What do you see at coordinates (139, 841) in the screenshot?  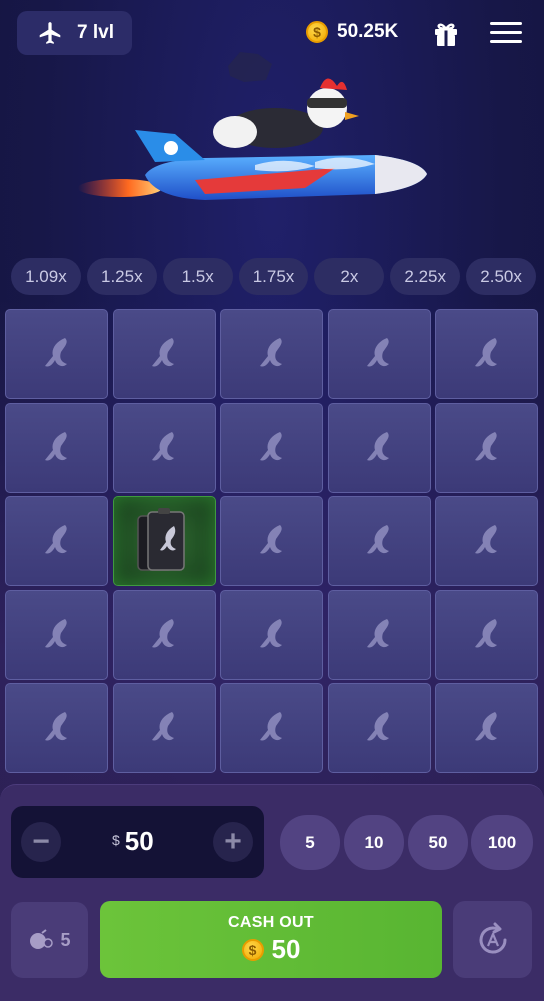 I see `bet-amount-value: 50` at bounding box center [139, 841].